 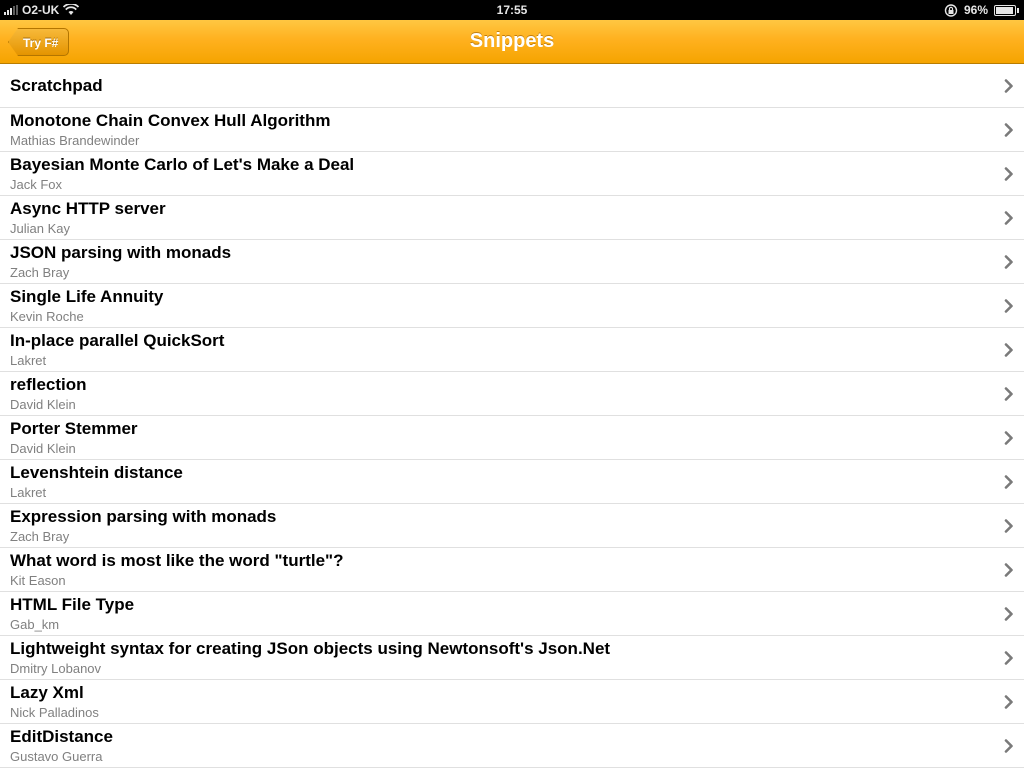 I want to click on status-bar: O2-UK 17:55 96%, so click(x=512, y=10).